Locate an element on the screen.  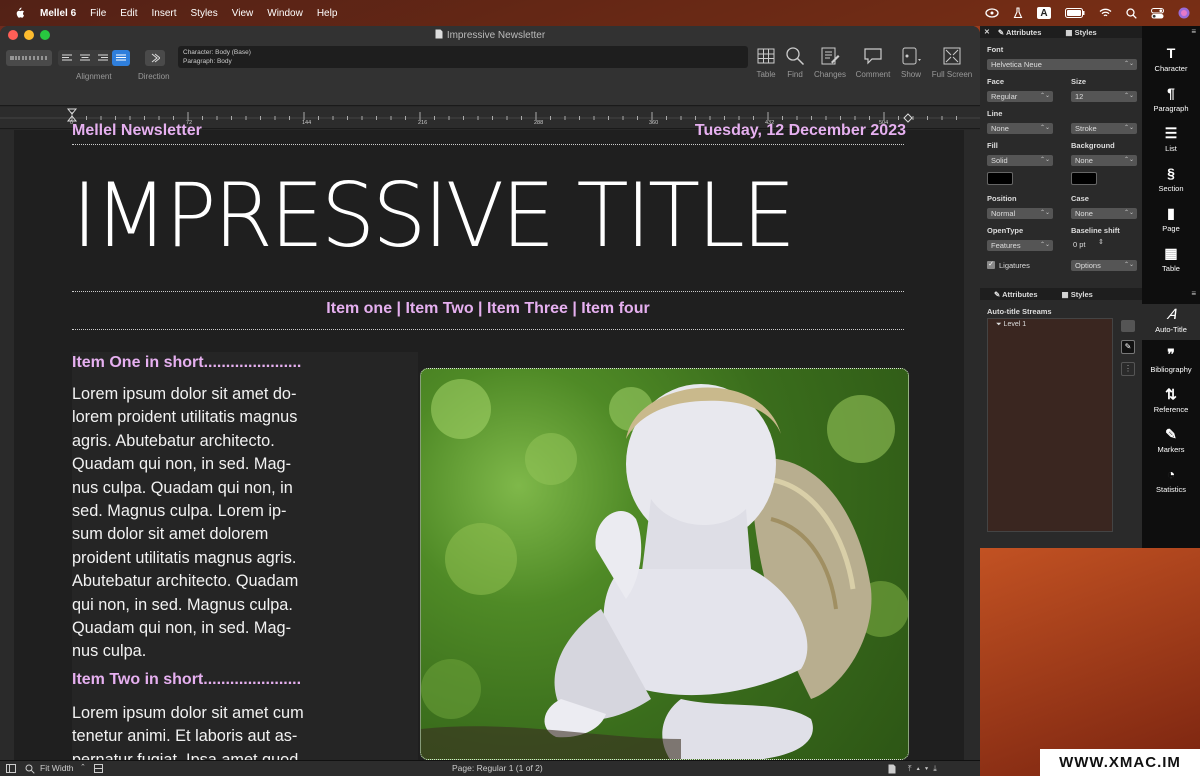
find-tool-button: Find is located at coordinates (795, 62).